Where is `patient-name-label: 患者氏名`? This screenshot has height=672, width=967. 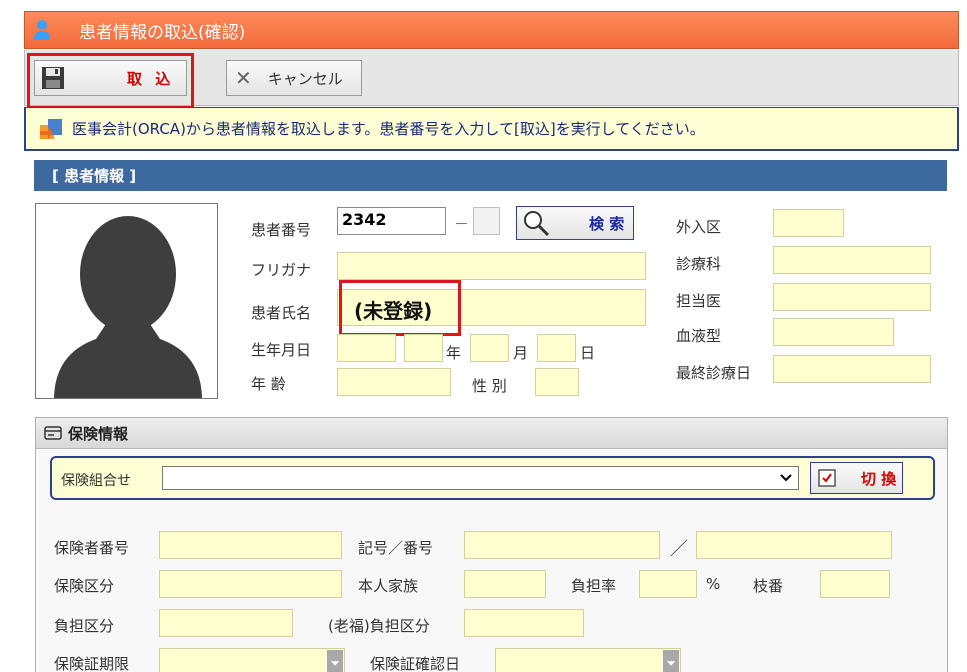 patient-name-label: 患者氏名 is located at coordinates (281, 313).